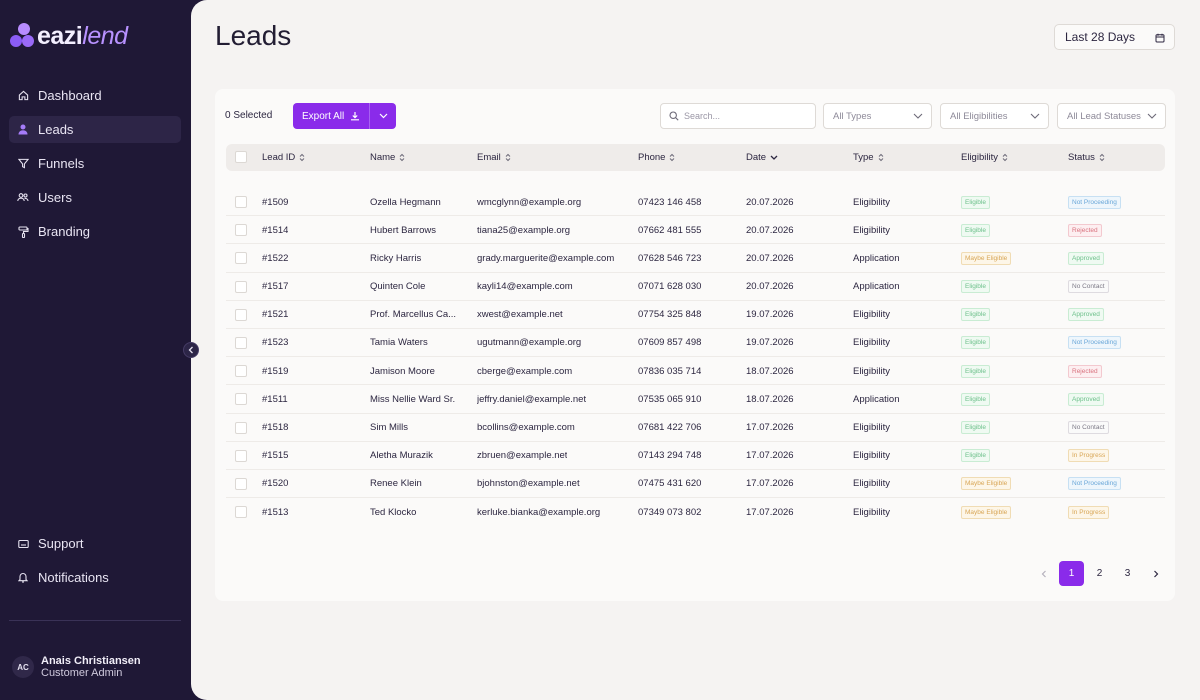 Image resolution: width=1200 pixels, height=700 pixels. I want to click on column-header-type: Type, so click(868, 157).